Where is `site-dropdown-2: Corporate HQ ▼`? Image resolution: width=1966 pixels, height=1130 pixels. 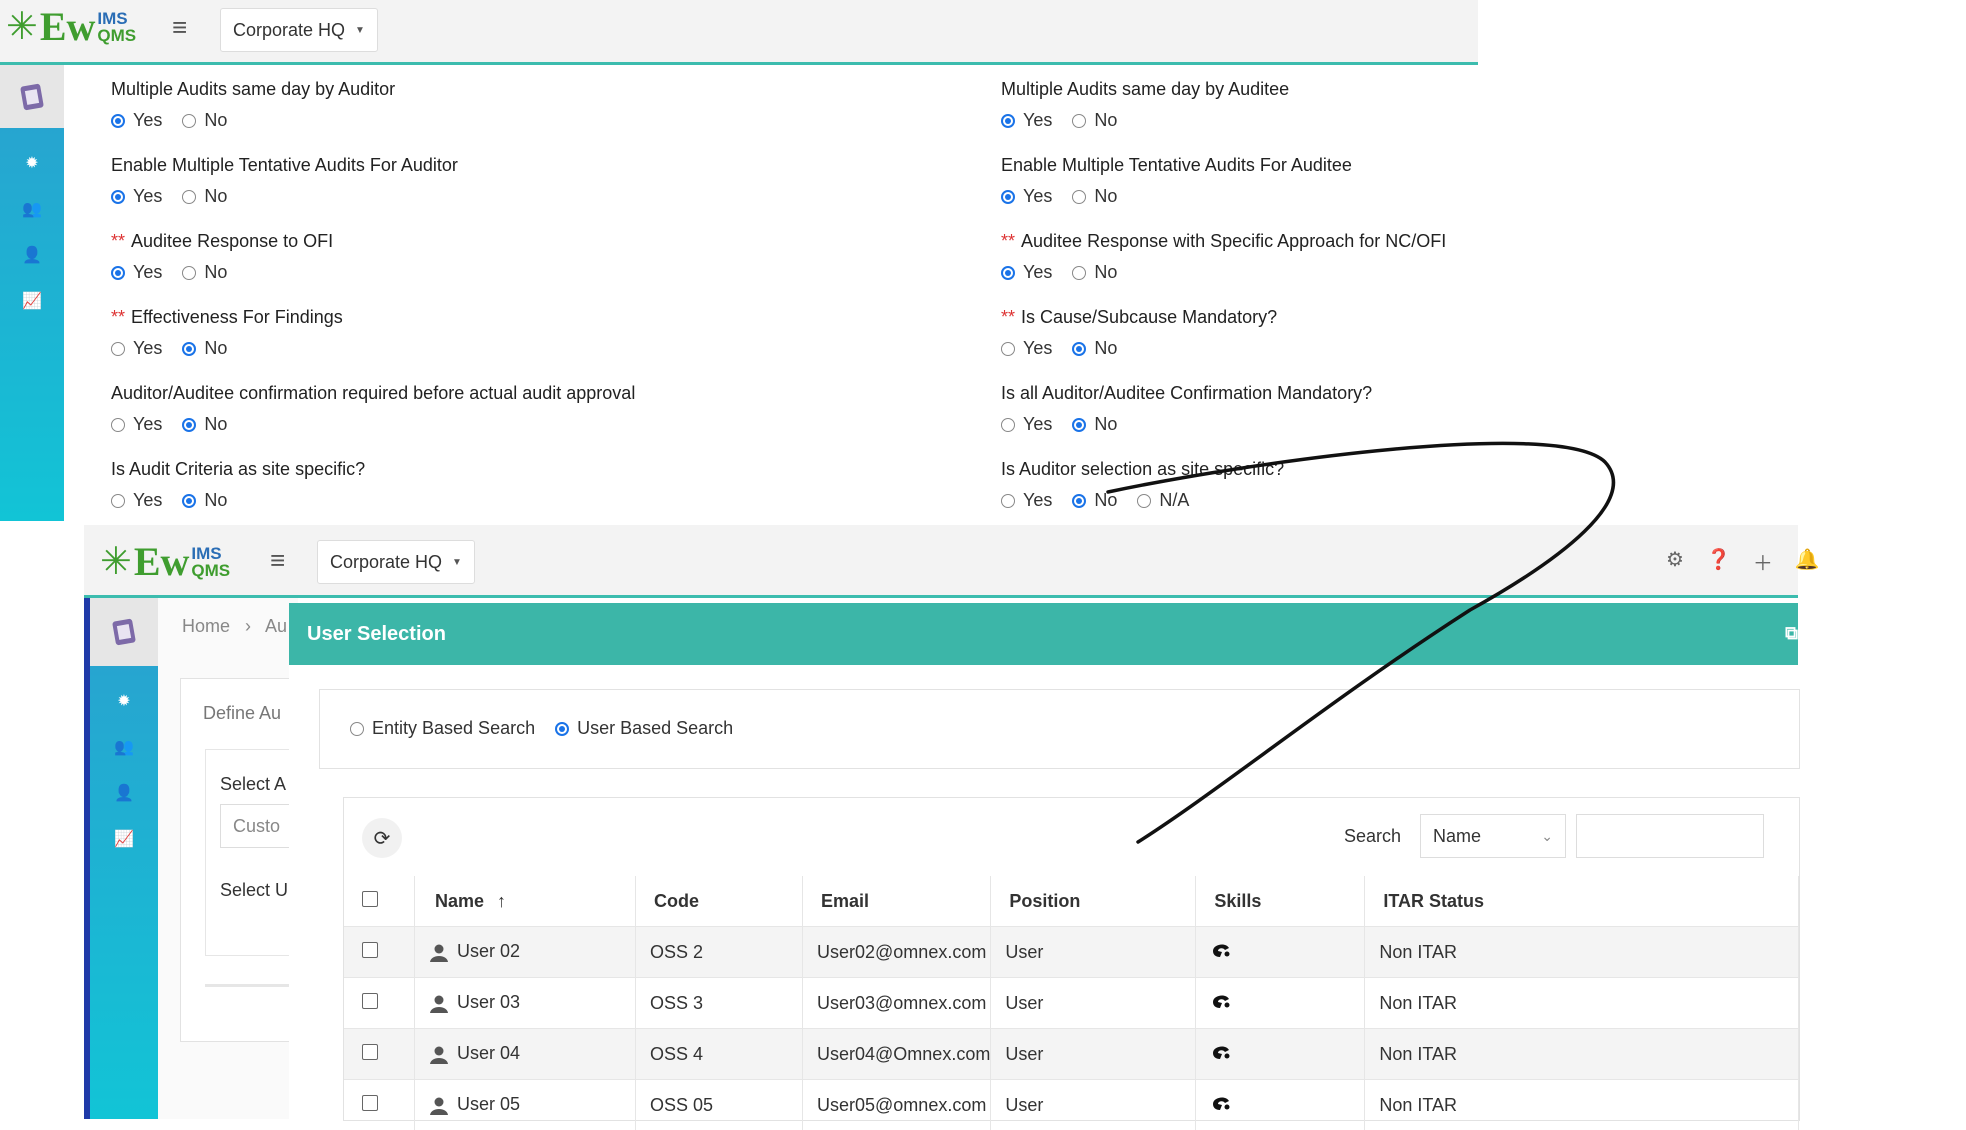 site-dropdown-2: Corporate HQ ▼ is located at coordinates (396, 562).